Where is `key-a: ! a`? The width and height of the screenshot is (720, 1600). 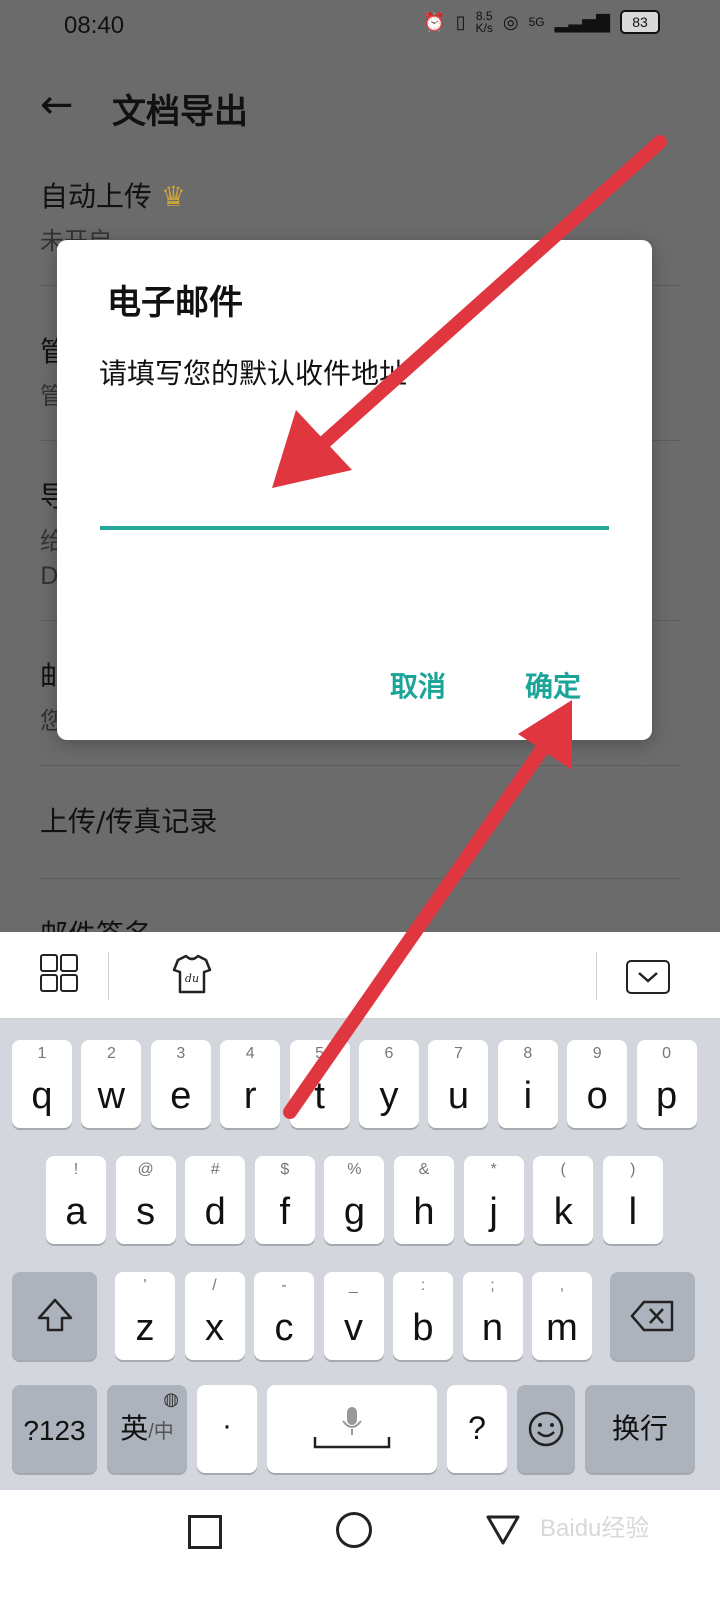
key-a: ! a is located at coordinates (76, 1200).